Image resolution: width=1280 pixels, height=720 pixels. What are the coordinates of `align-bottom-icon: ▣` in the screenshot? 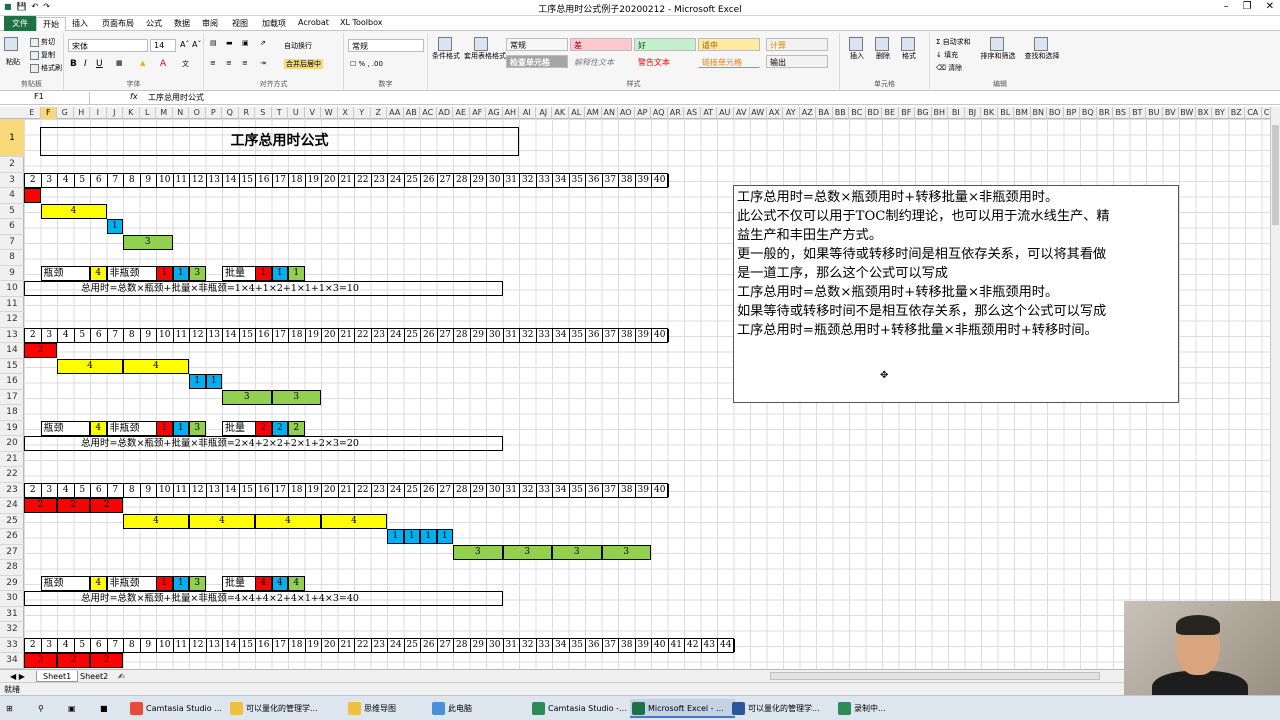 It's located at (245, 43).